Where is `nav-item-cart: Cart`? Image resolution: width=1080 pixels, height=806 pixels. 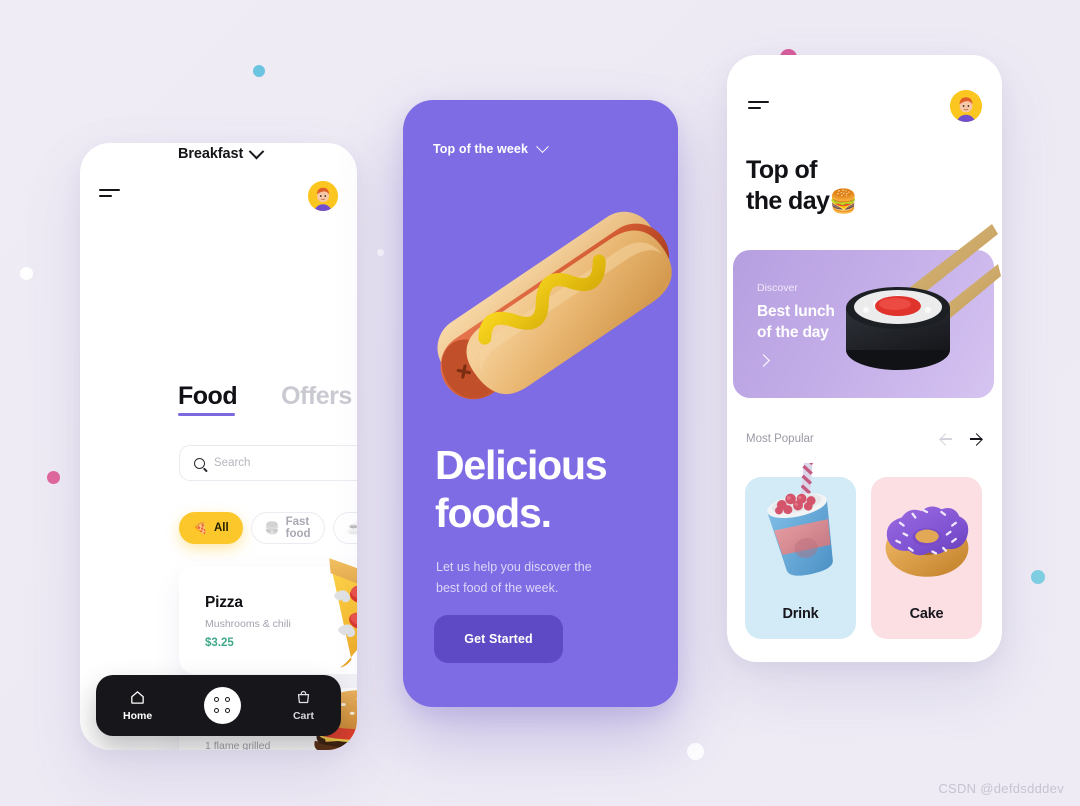
nav-item-cart: Cart is located at coordinates (303, 705).